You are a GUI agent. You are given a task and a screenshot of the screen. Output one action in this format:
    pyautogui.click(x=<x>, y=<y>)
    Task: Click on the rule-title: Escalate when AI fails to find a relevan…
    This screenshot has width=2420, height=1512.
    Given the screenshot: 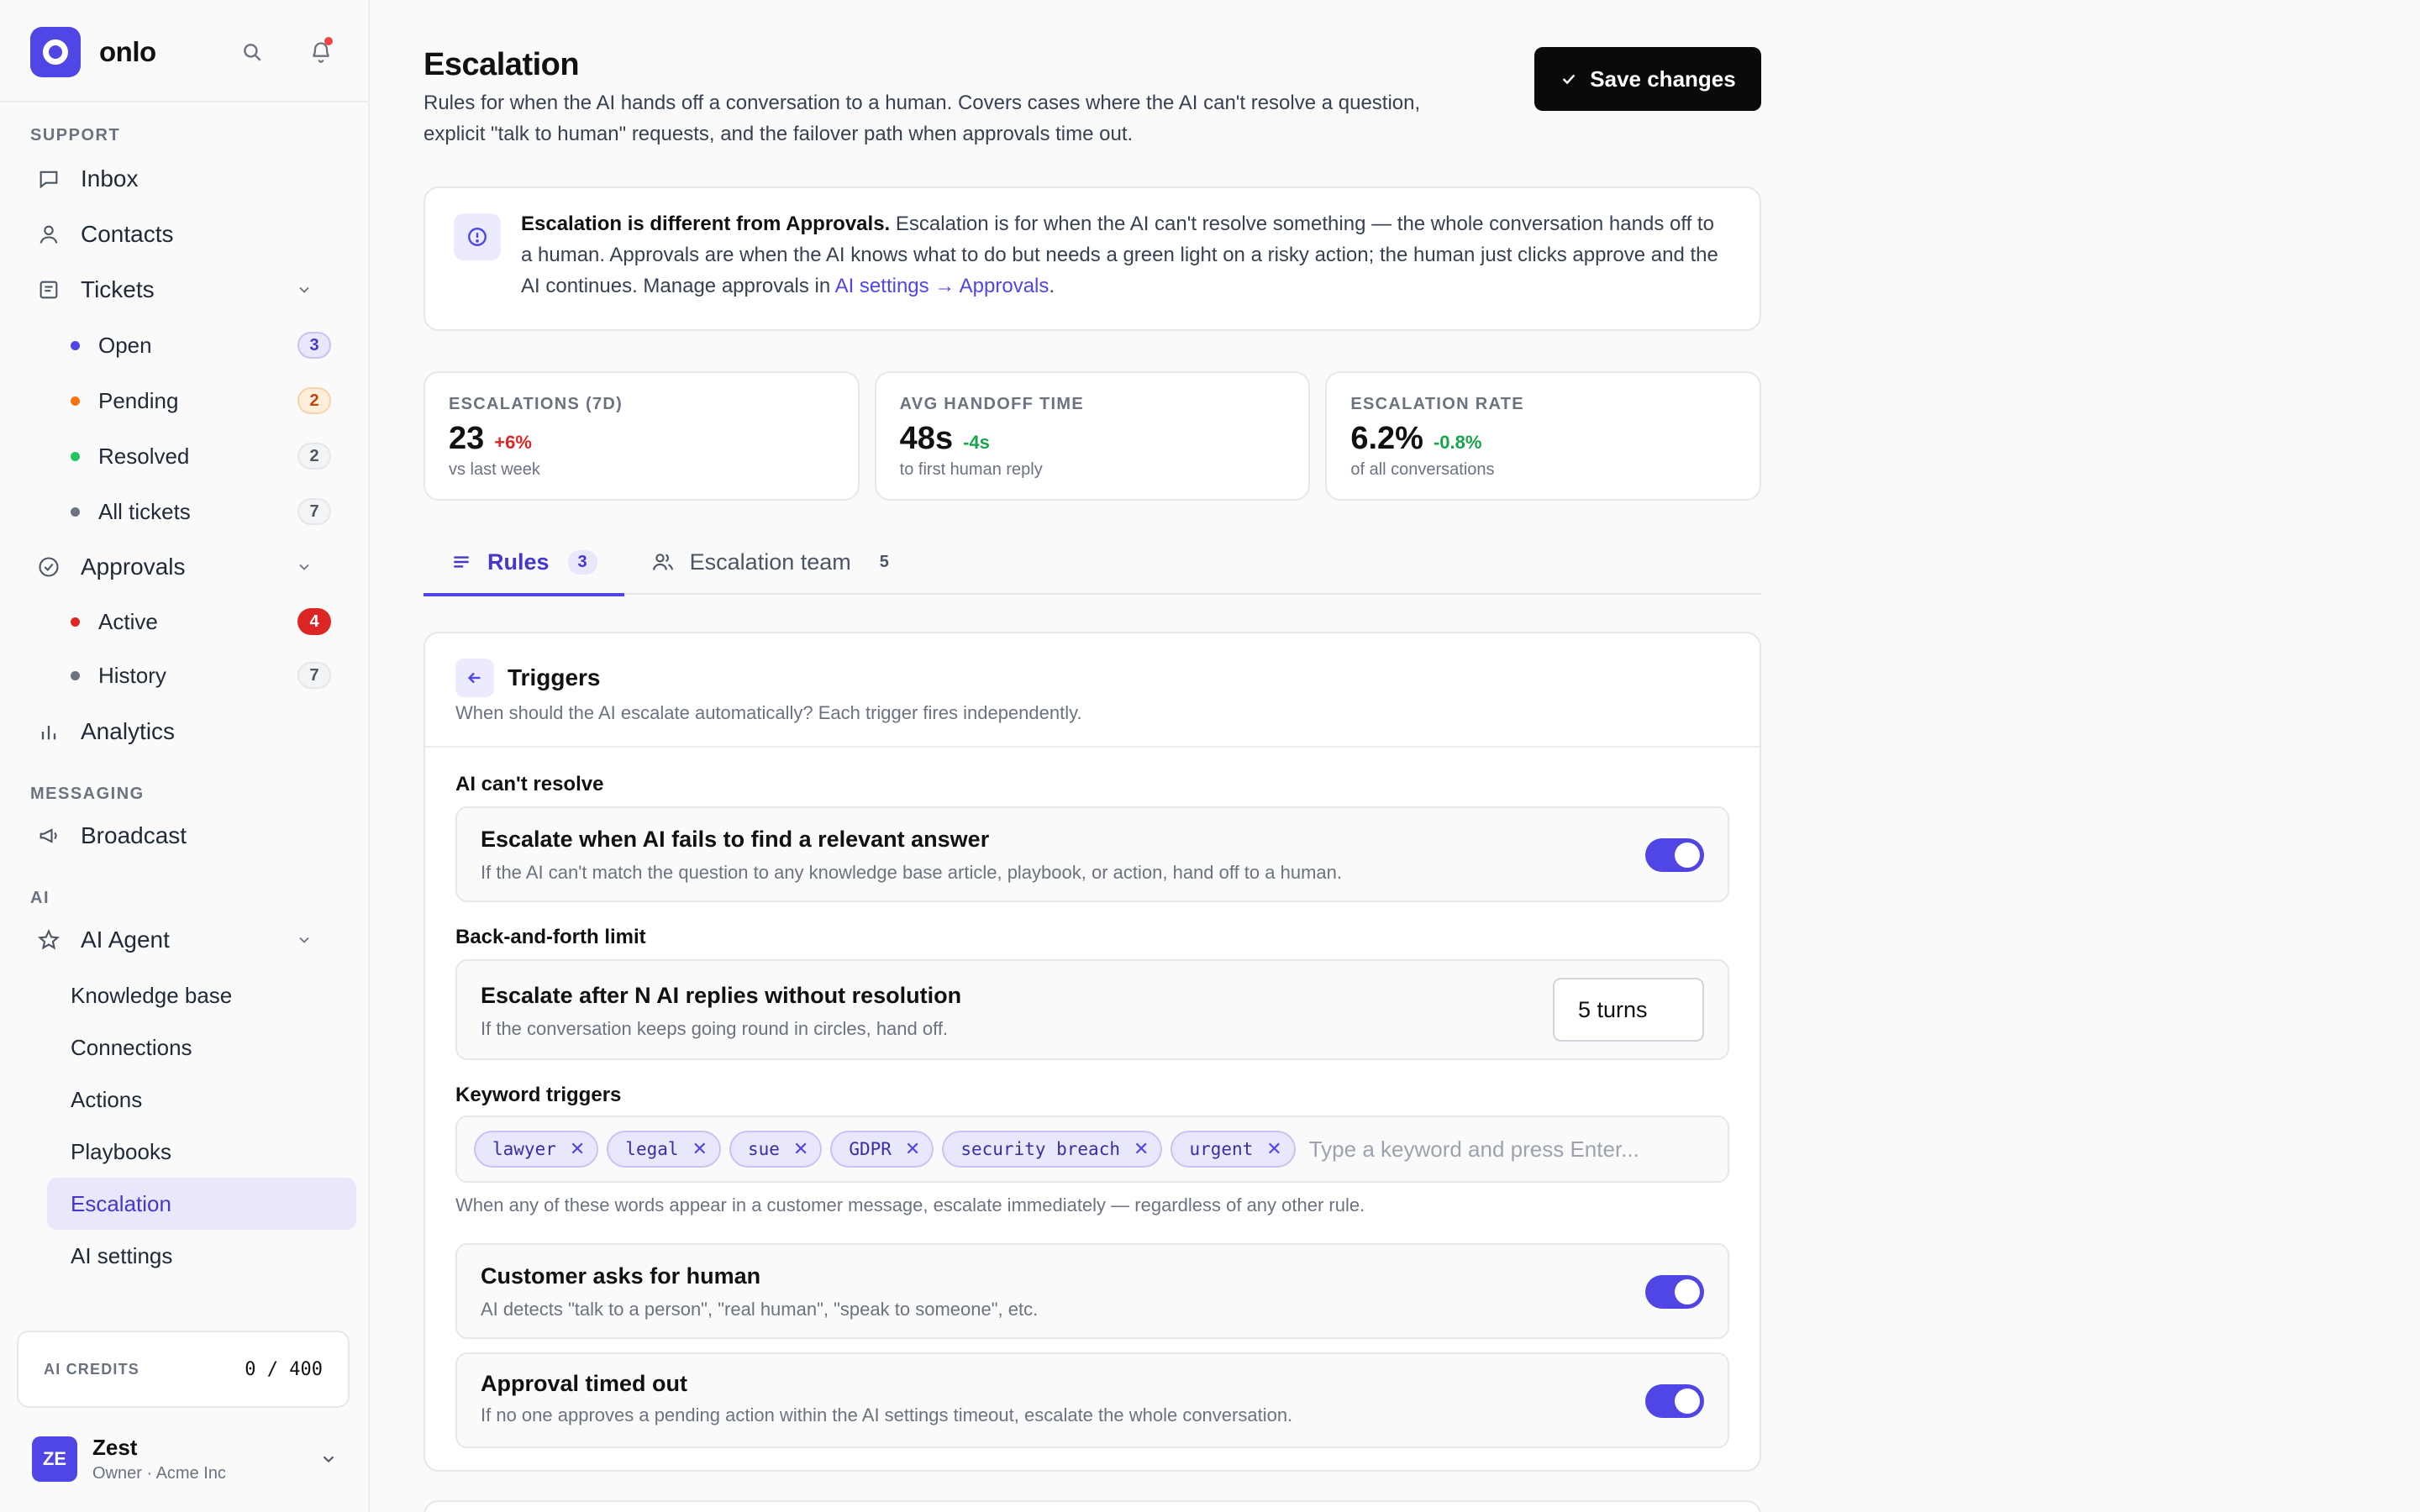 What is the action you would take?
    pyautogui.click(x=735, y=839)
    